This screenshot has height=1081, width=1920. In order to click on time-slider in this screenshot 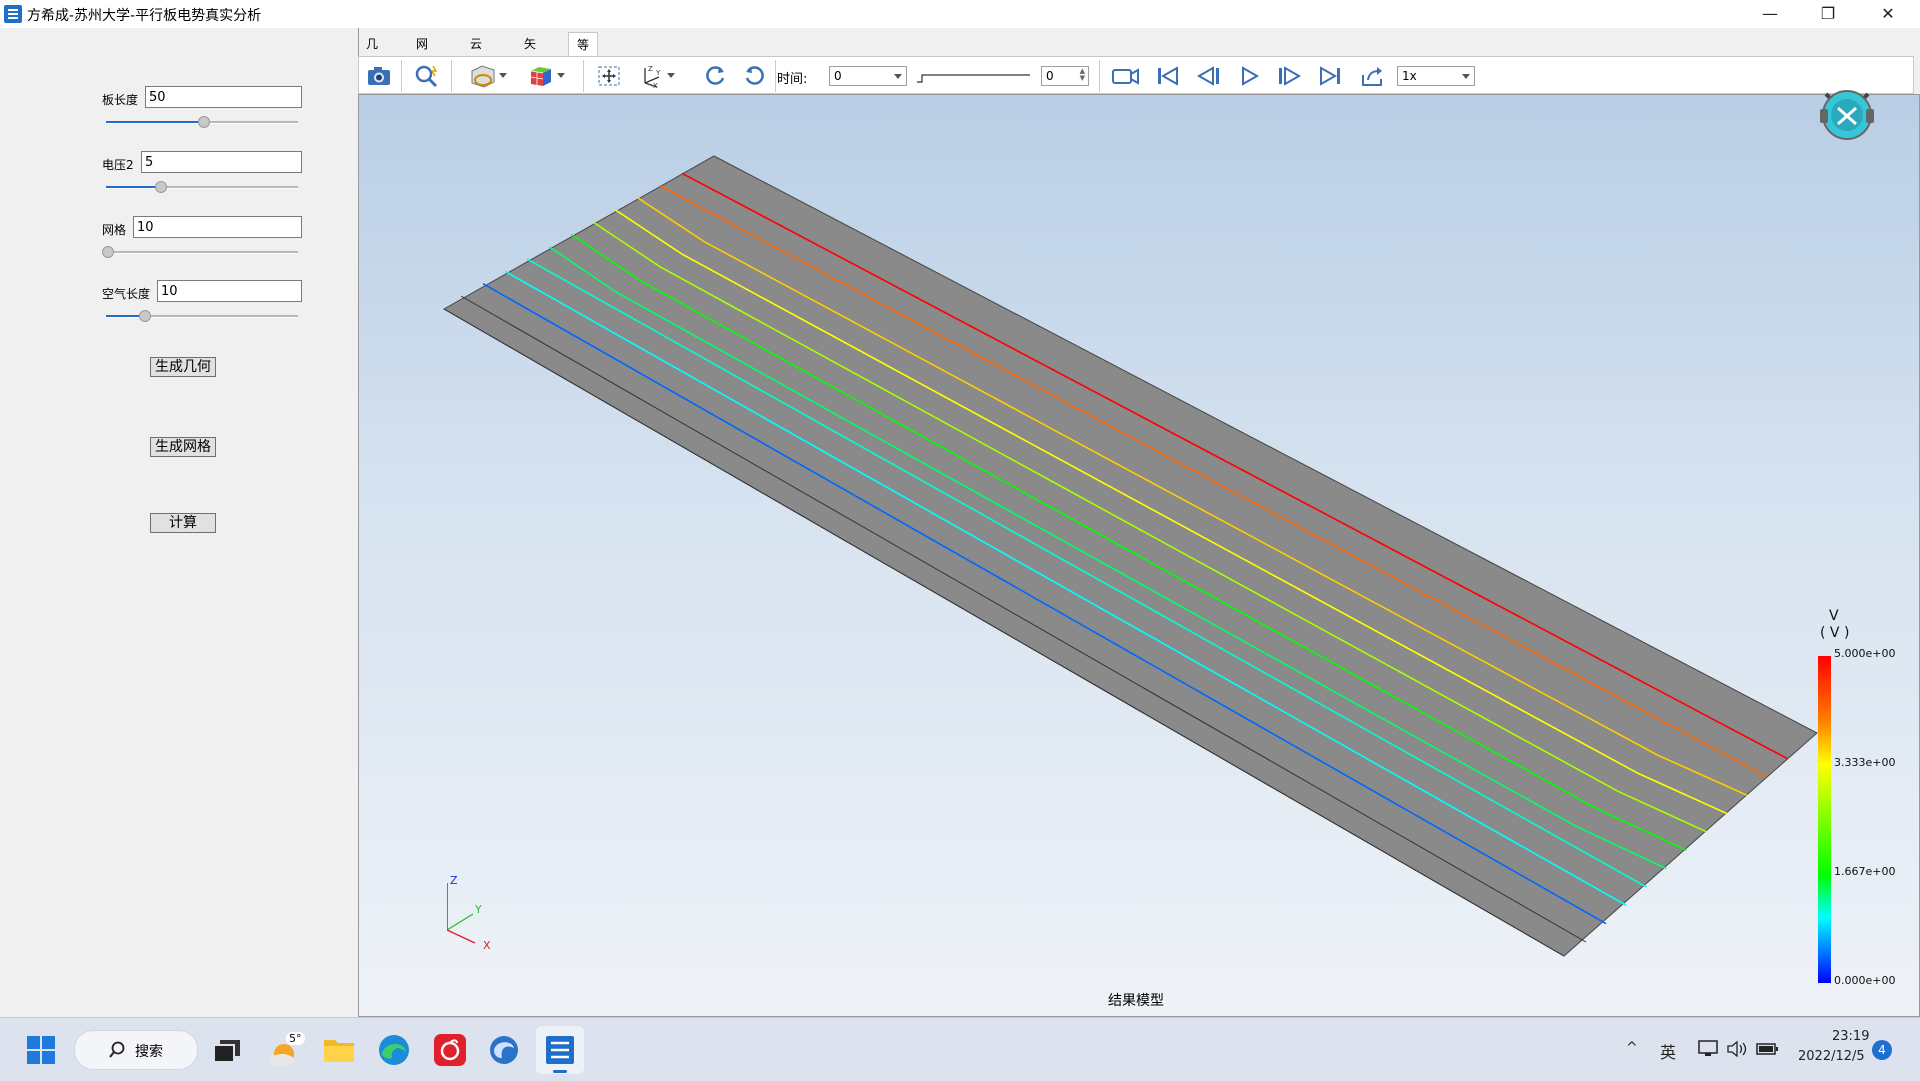, I will do `click(974, 76)`.